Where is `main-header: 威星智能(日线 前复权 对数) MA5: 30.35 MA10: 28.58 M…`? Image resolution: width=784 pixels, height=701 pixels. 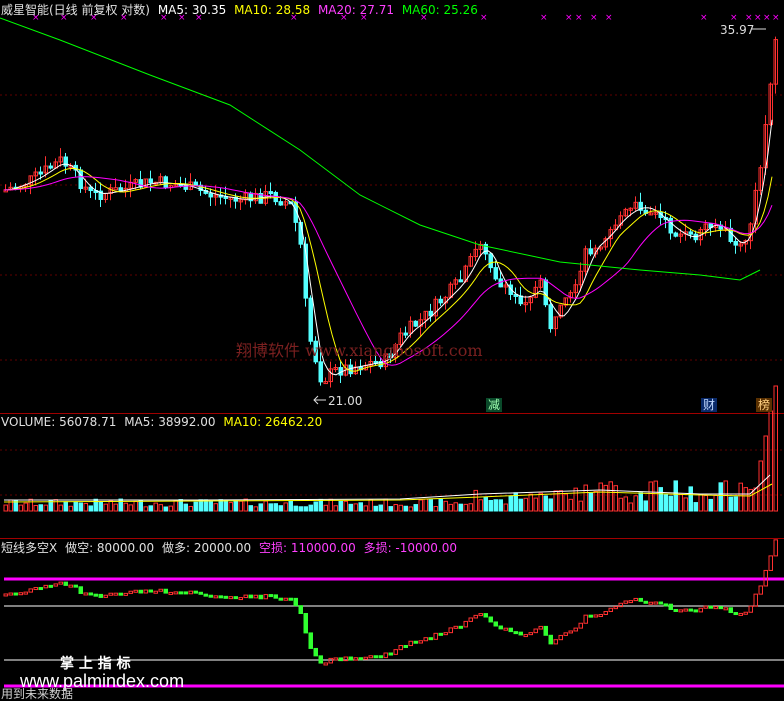 main-header: 威星智能(日线 前复权 对数) MA5: 30.35 MA10: 28.58 M… is located at coordinates (239, 10).